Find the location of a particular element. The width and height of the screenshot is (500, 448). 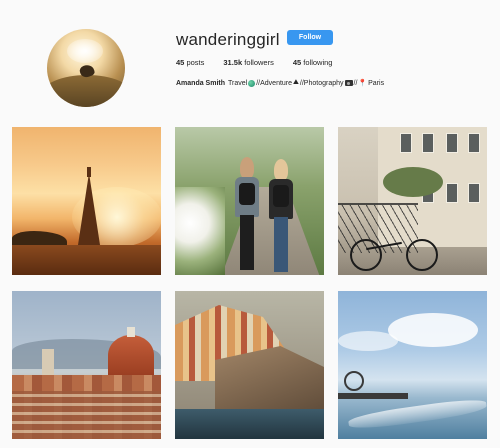

followers-stat: 31.5k followers is located at coordinates (248, 62).